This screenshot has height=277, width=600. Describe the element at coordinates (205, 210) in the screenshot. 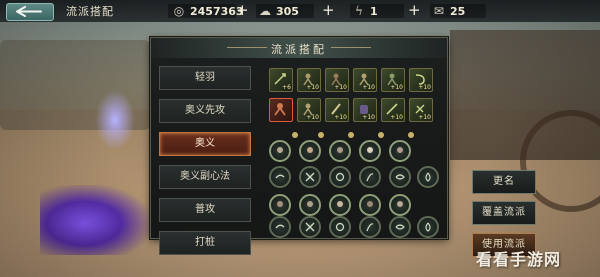

I see `tab-pugong: 普攻` at that location.